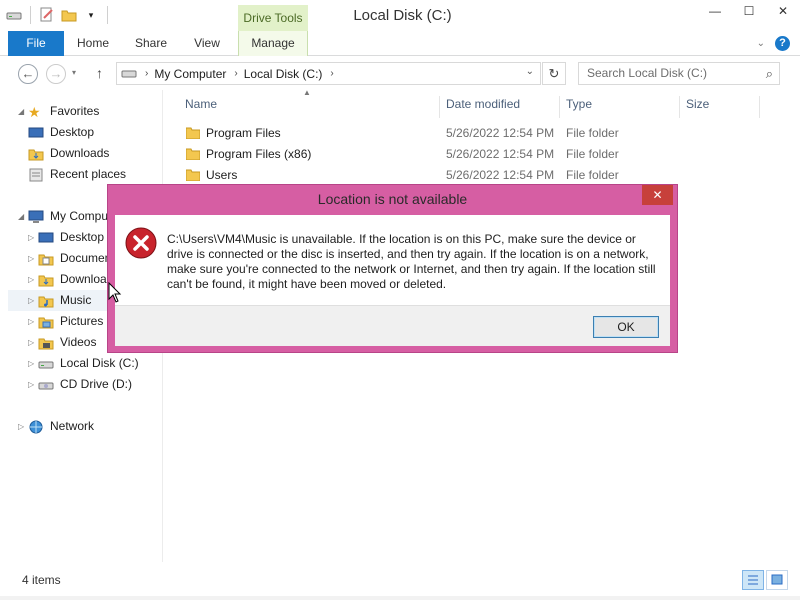 This screenshot has width=800, height=600. Describe the element at coordinates (782, 43) in the screenshot. I see `help-icon: ?` at that location.